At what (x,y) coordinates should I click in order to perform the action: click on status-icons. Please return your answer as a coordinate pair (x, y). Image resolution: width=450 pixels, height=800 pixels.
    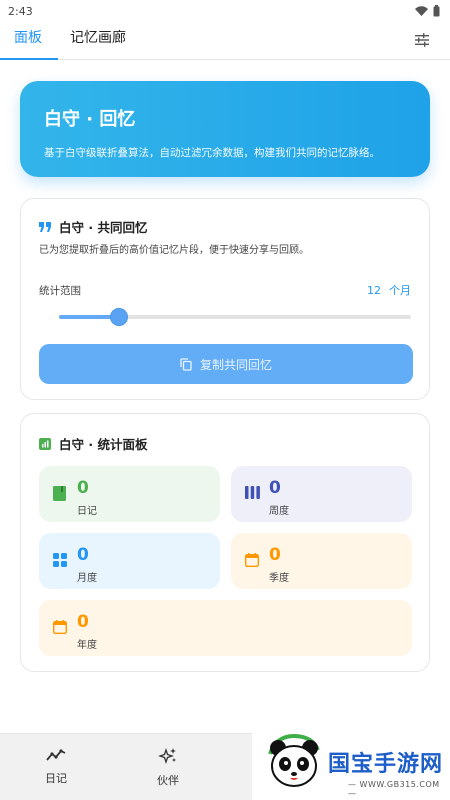
    Looking at the image, I should click on (427, 11).